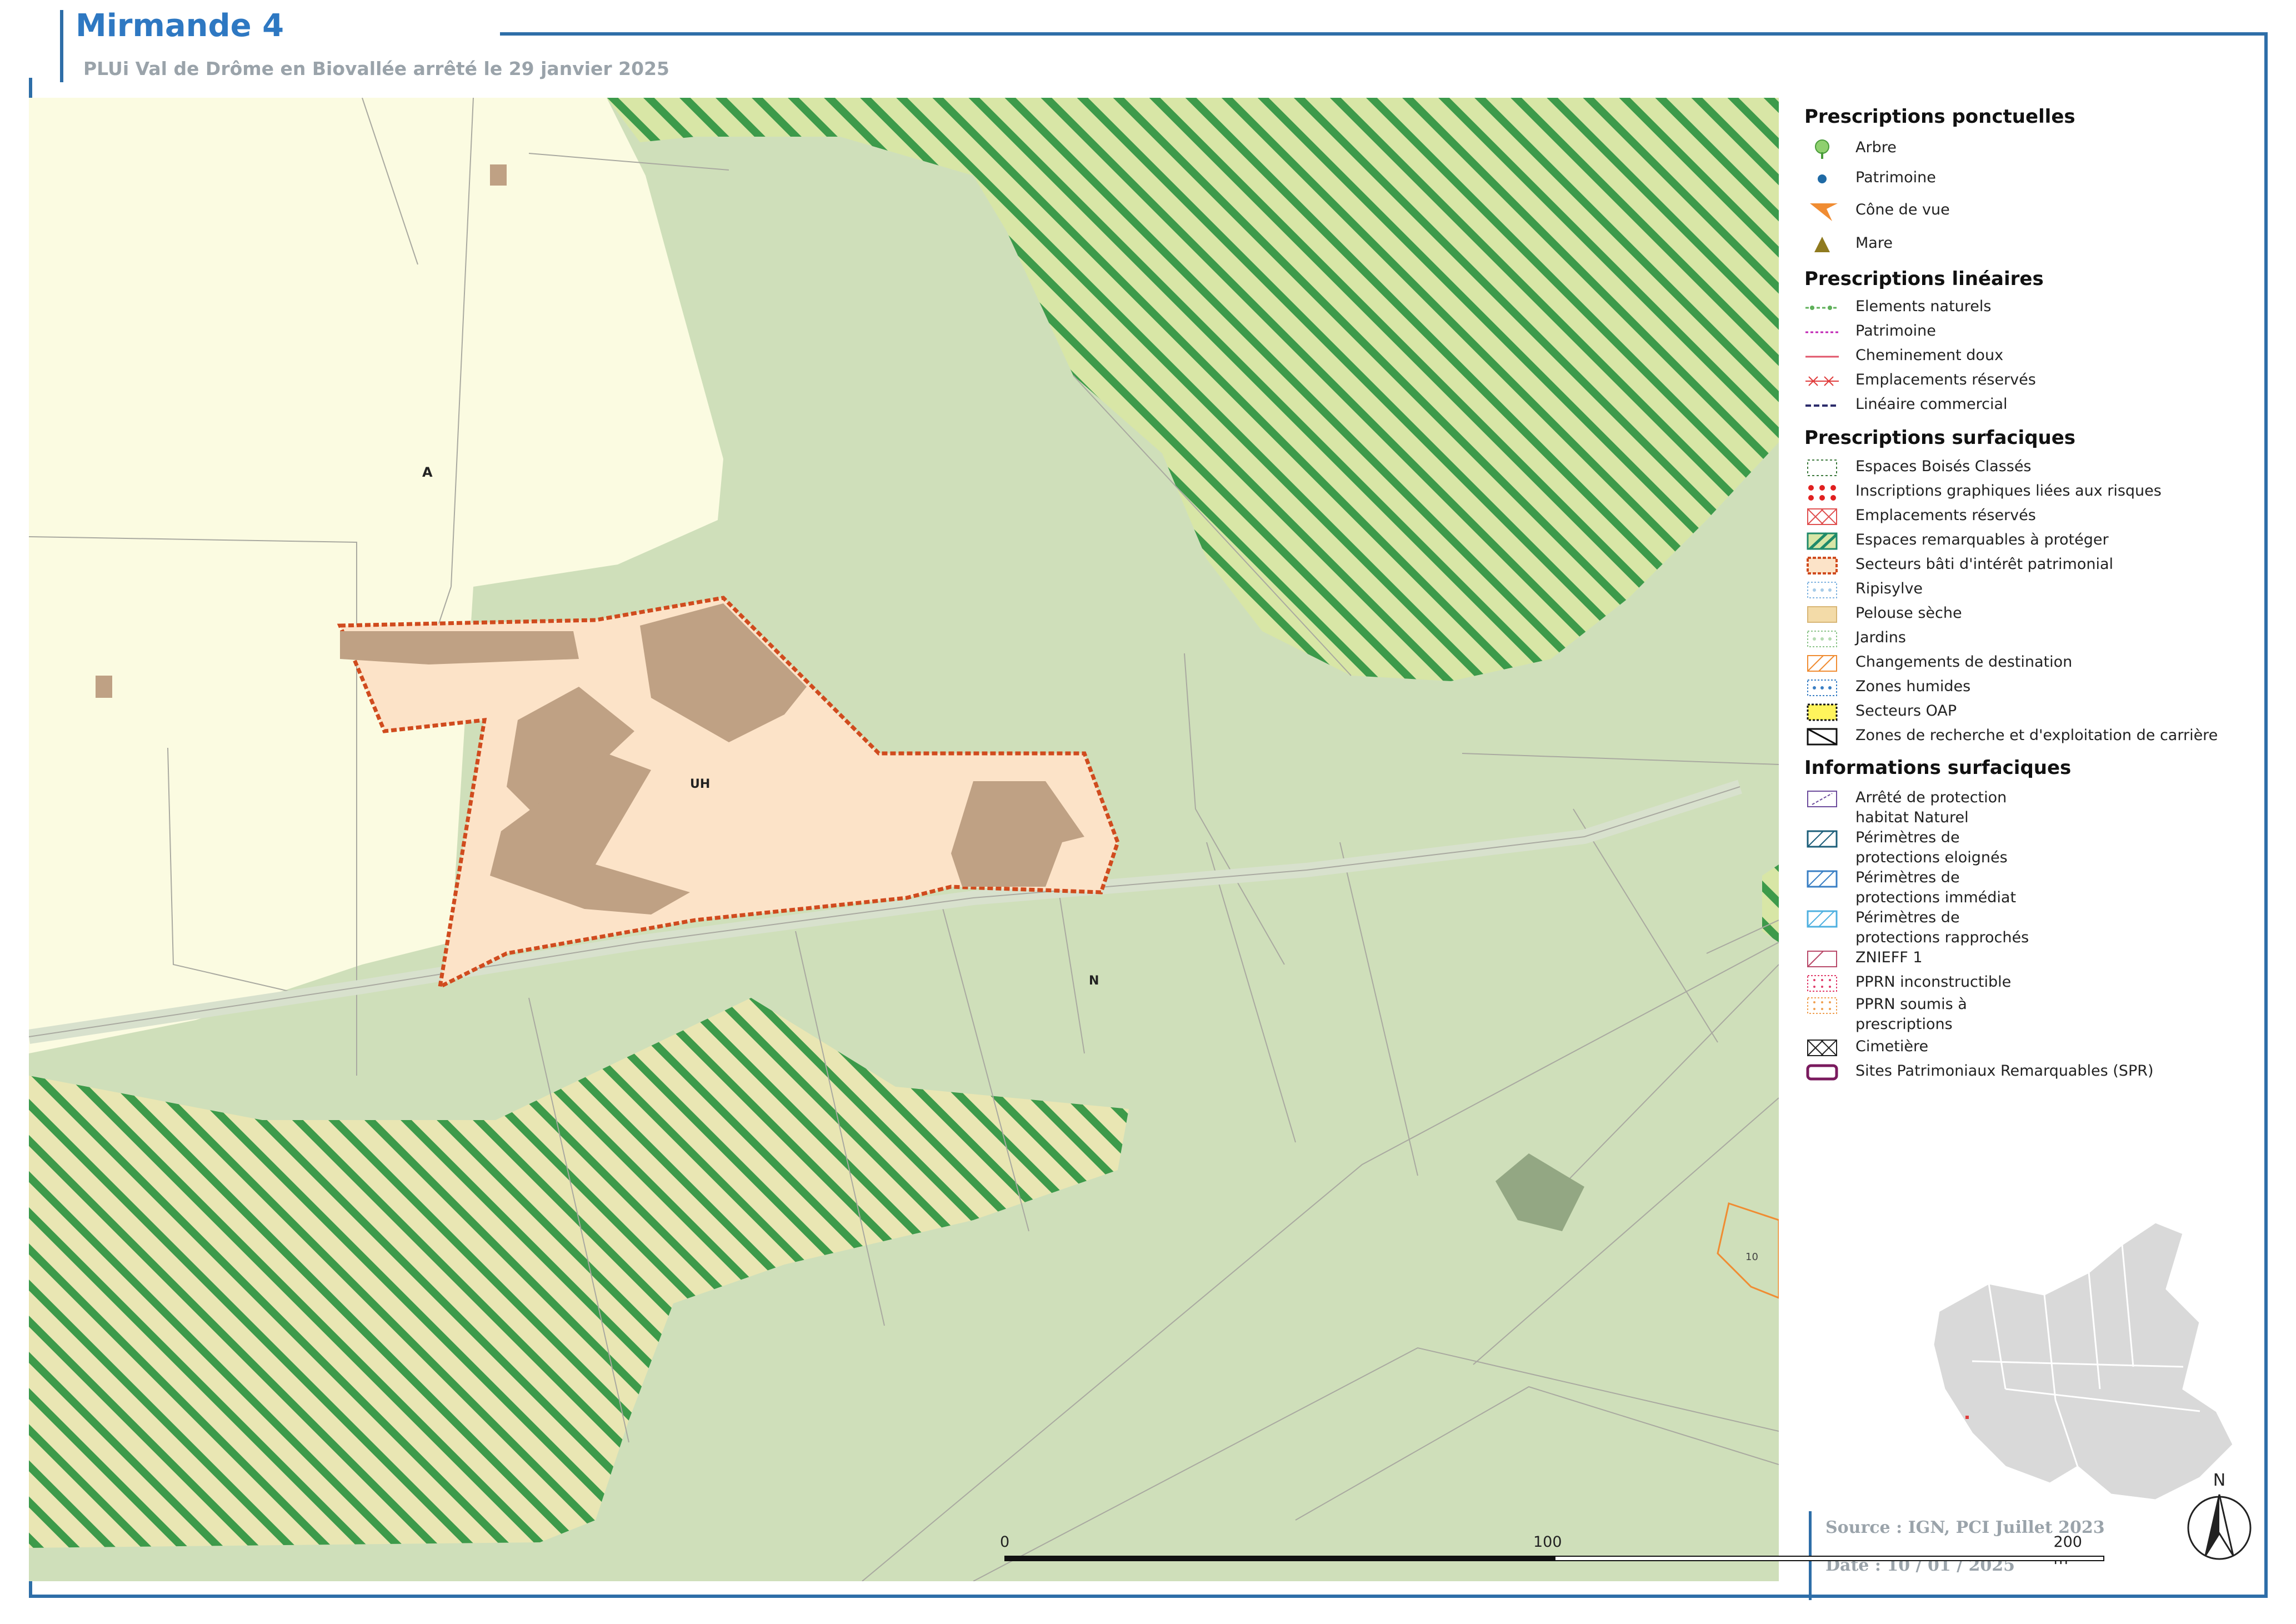  What do you see at coordinates (2034, 1047) in the screenshot?
I see `legend-item: Cimetière` at bounding box center [2034, 1047].